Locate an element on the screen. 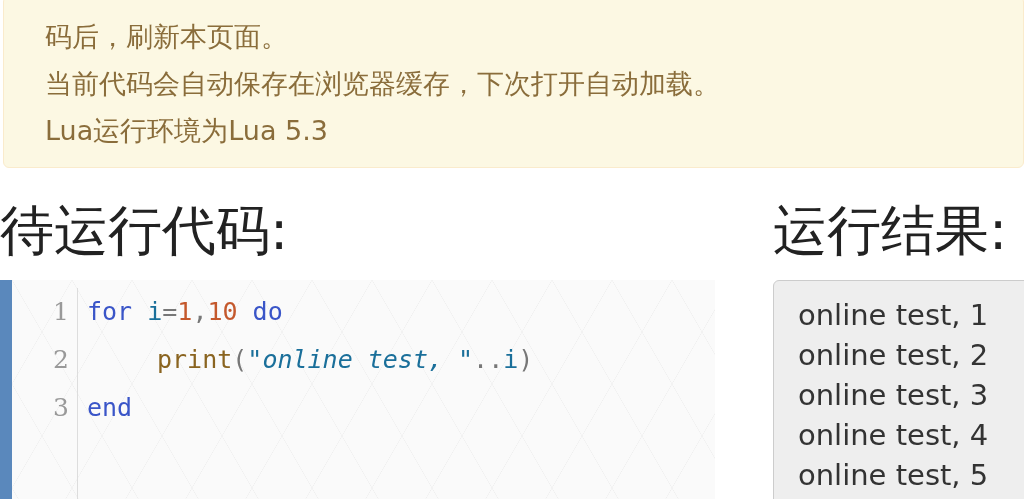  notice-text: 码后，刷新本页面。 is located at coordinates (167, 37).